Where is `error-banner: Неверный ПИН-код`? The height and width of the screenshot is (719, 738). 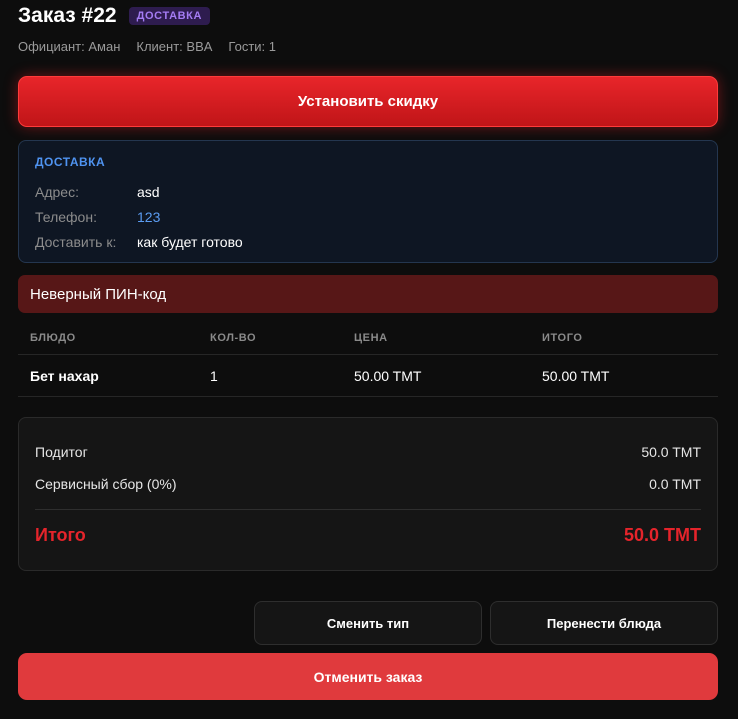 error-banner: Неверный ПИН-код is located at coordinates (368, 294).